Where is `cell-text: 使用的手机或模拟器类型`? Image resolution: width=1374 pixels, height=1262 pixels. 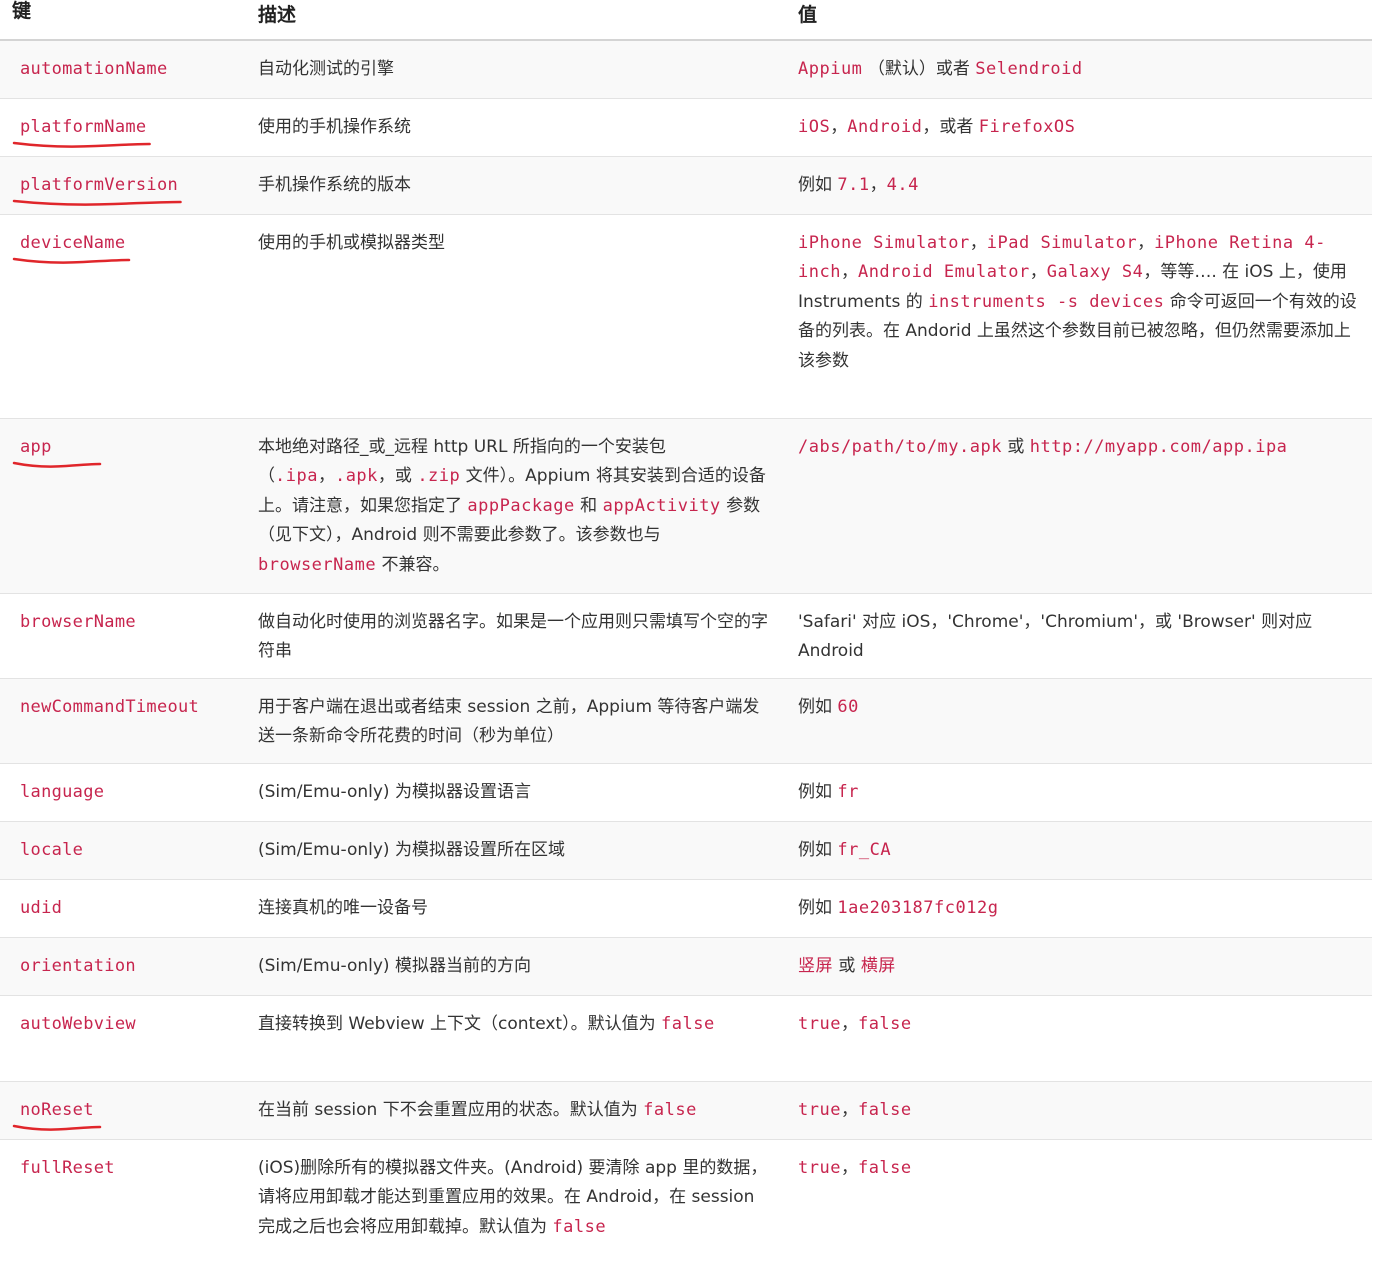
cell-text: 使用的手机或模拟器类型 is located at coordinates (351, 242).